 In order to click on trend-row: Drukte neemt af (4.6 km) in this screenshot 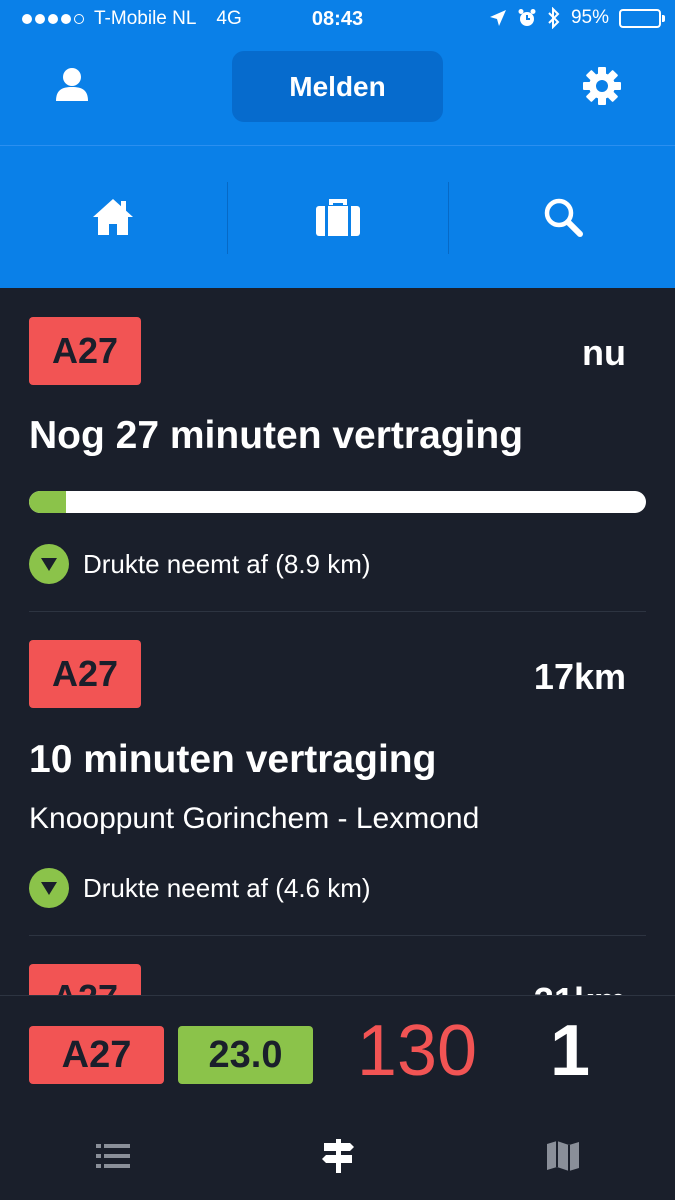, I will do `click(200, 888)`.